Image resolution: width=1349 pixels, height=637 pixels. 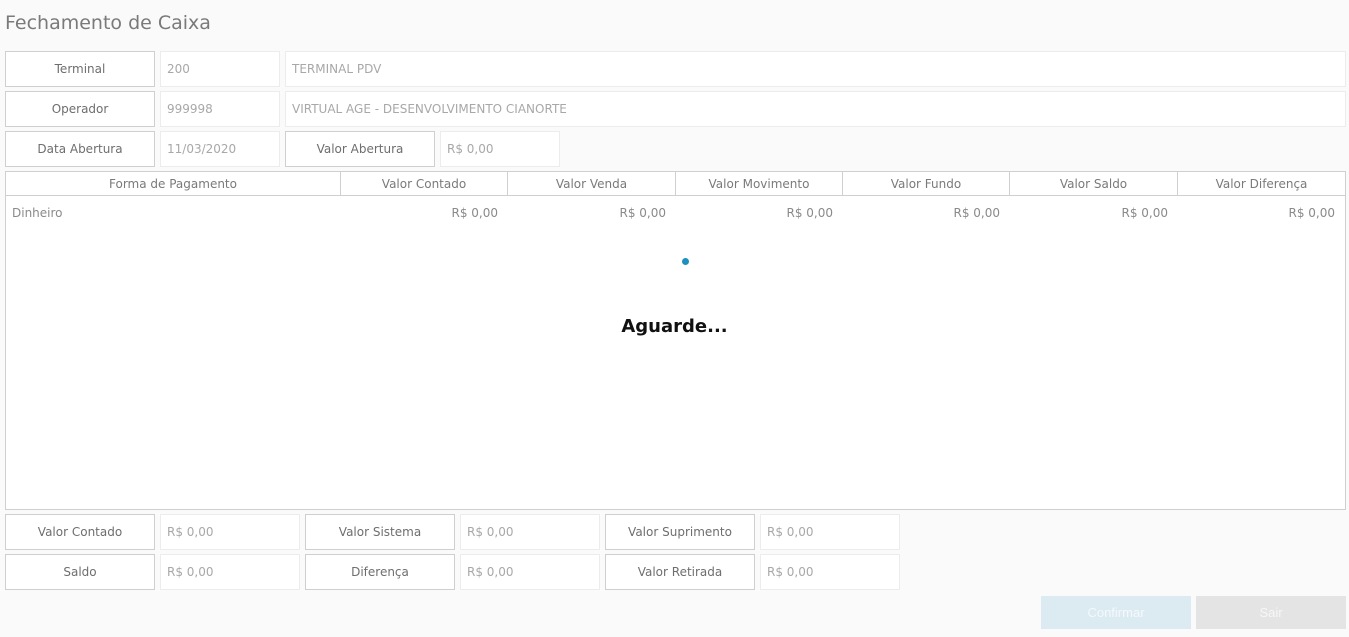 I want to click on valor-retirada-label: Valor Retirada, so click(x=680, y=572).